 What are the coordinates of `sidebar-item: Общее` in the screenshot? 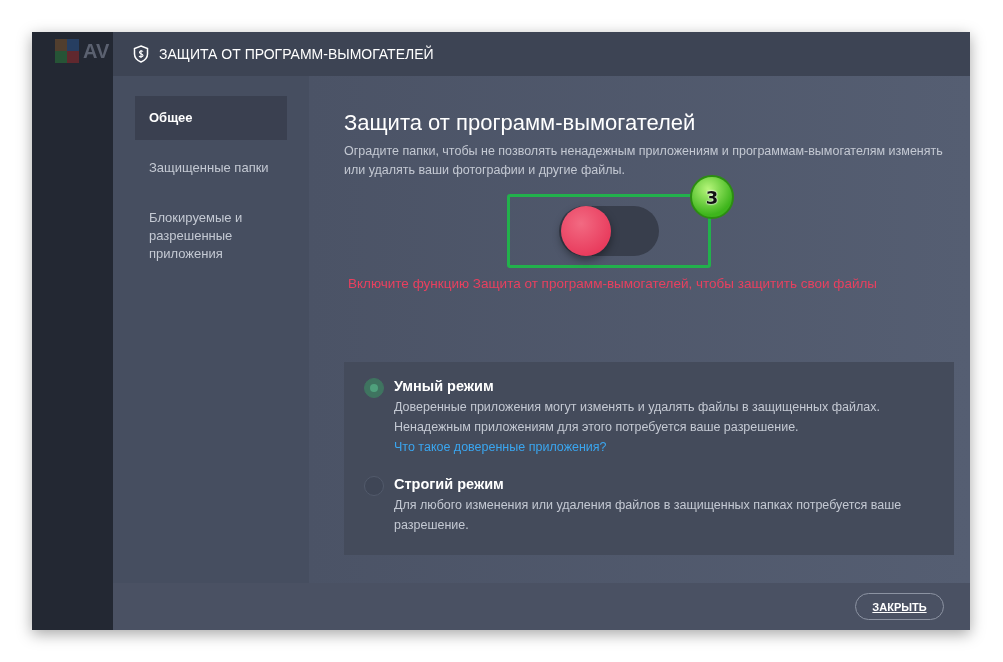 It's located at (211, 118).